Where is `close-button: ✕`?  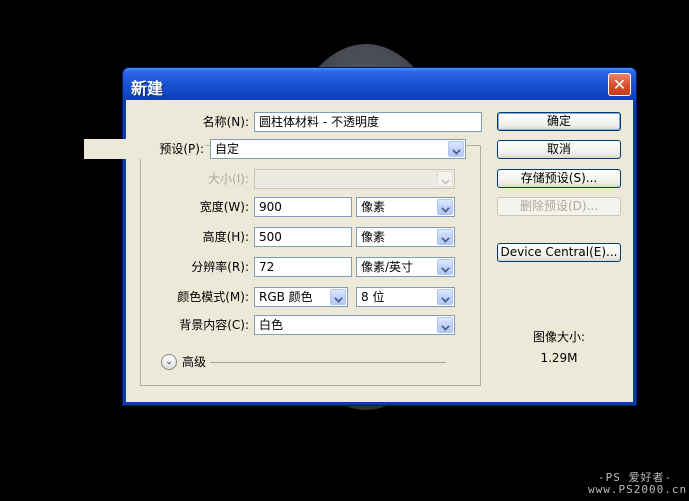
close-button: ✕ is located at coordinates (619, 84).